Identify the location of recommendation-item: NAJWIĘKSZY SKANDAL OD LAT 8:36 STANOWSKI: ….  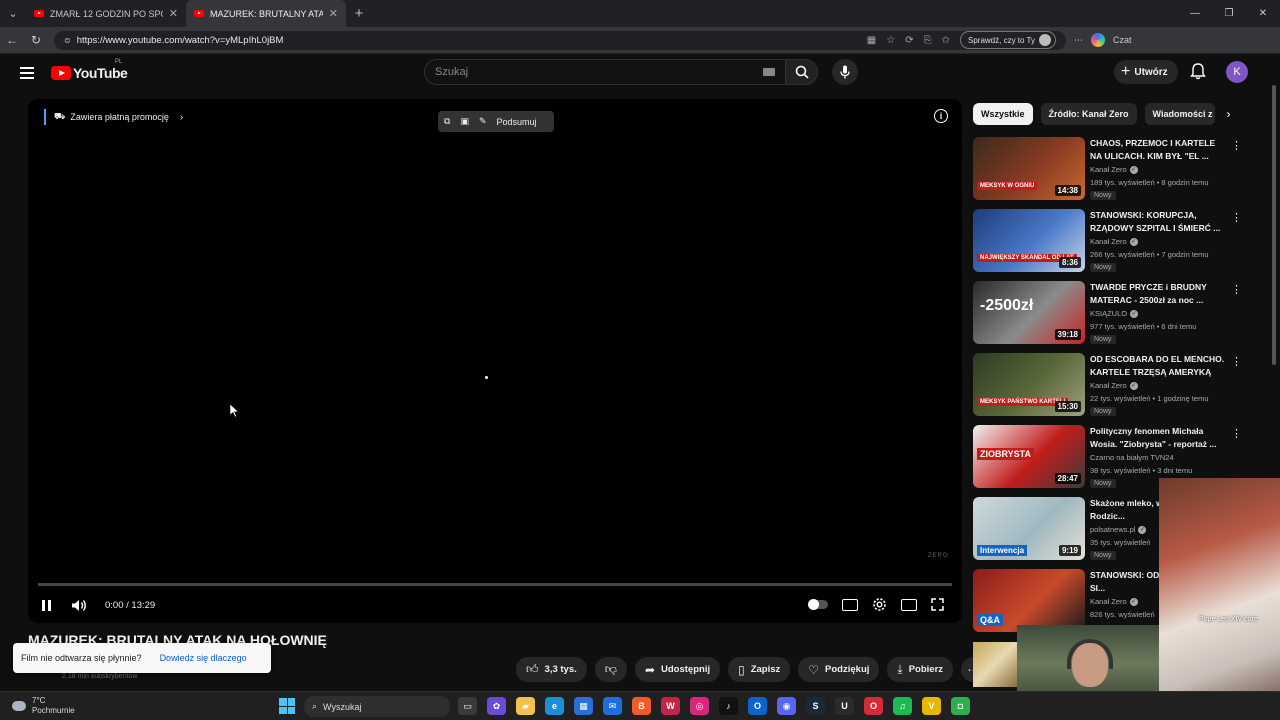
(1108, 241).